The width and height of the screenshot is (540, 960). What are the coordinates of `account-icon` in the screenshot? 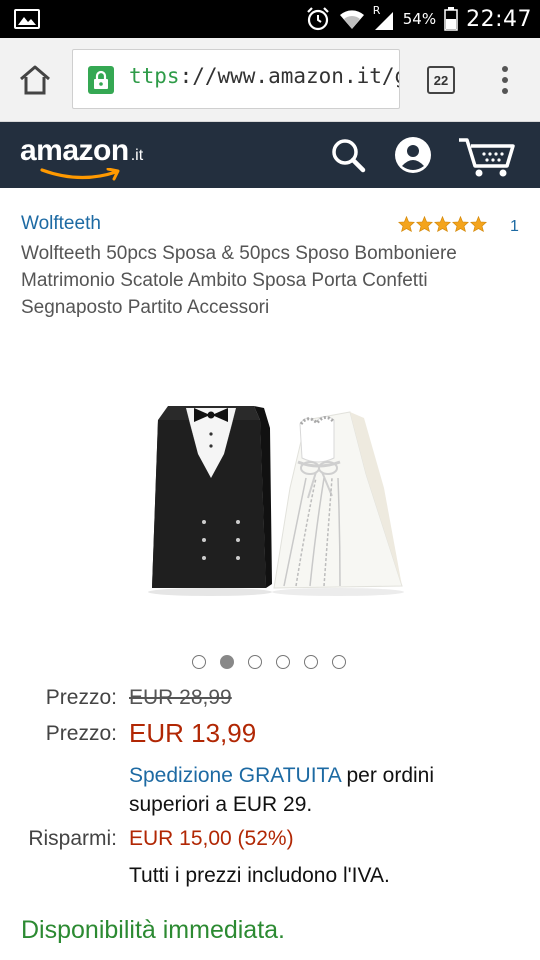 It's located at (413, 155).